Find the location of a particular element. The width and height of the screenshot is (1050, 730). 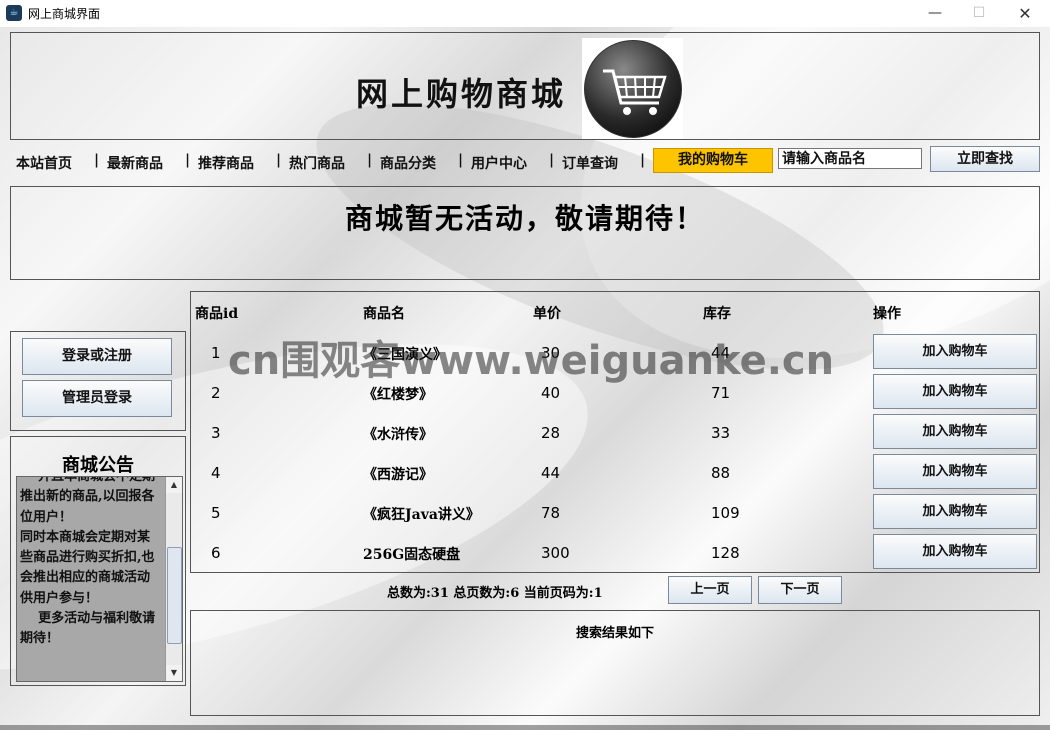

my-cart-button: 我的购物车 is located at coordinates (713, 160).